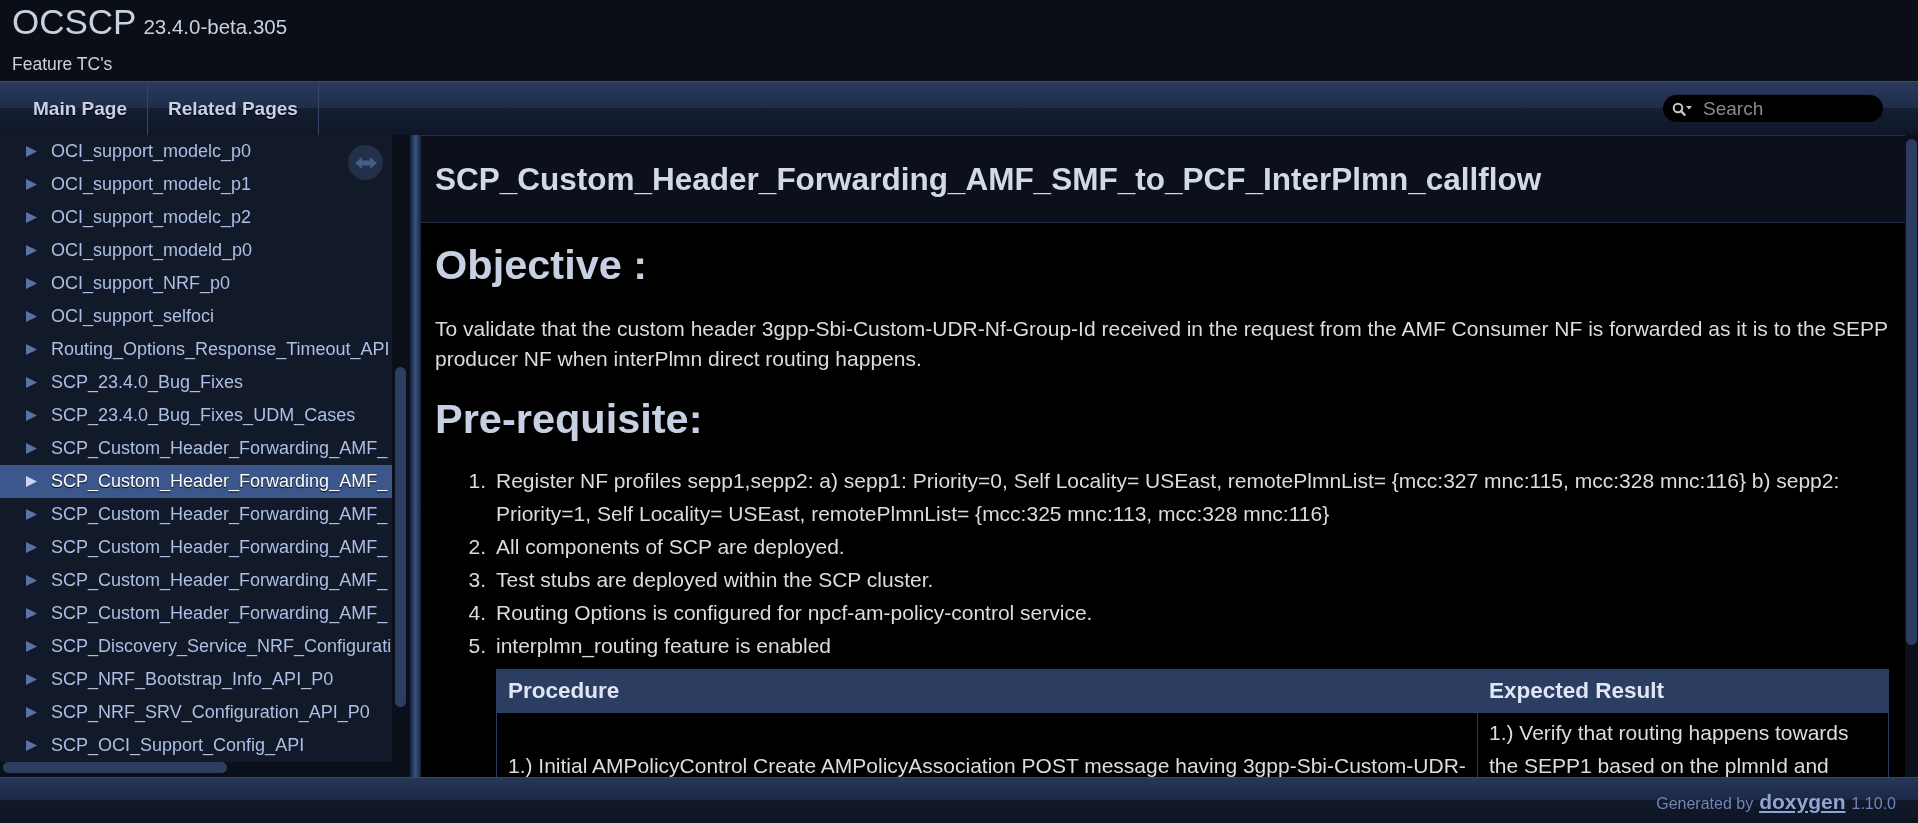  I want to click on tree-item: OCI_support_modeld_p0, so click(196, 250).